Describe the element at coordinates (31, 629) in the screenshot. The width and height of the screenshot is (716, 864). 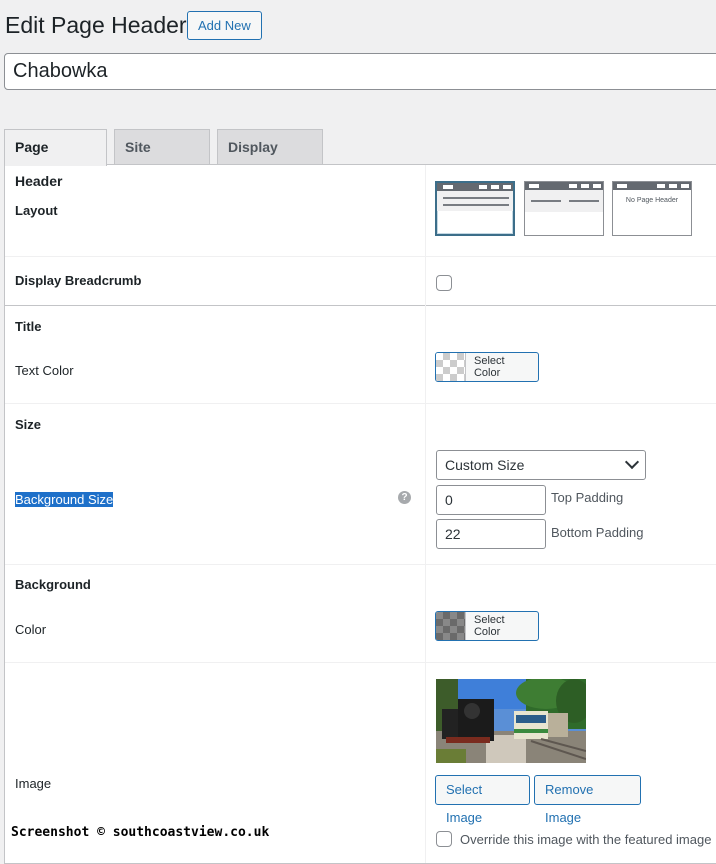
I see `background-color-label: Color` at that location.